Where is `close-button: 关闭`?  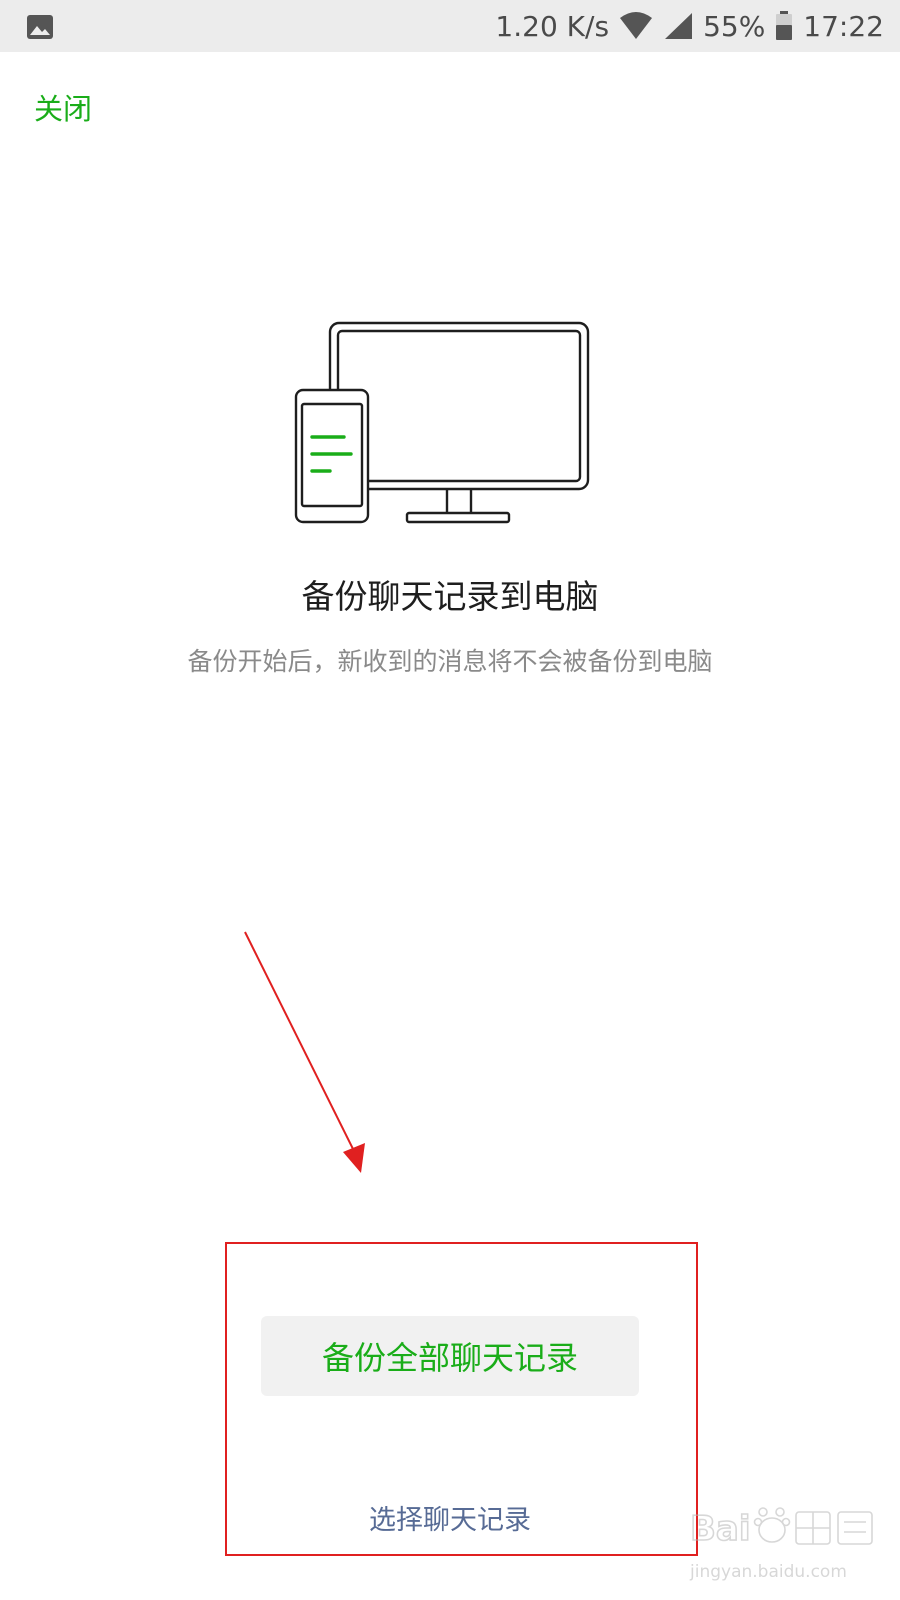
close-button: 关闭 is located at coordinates (63, 107).